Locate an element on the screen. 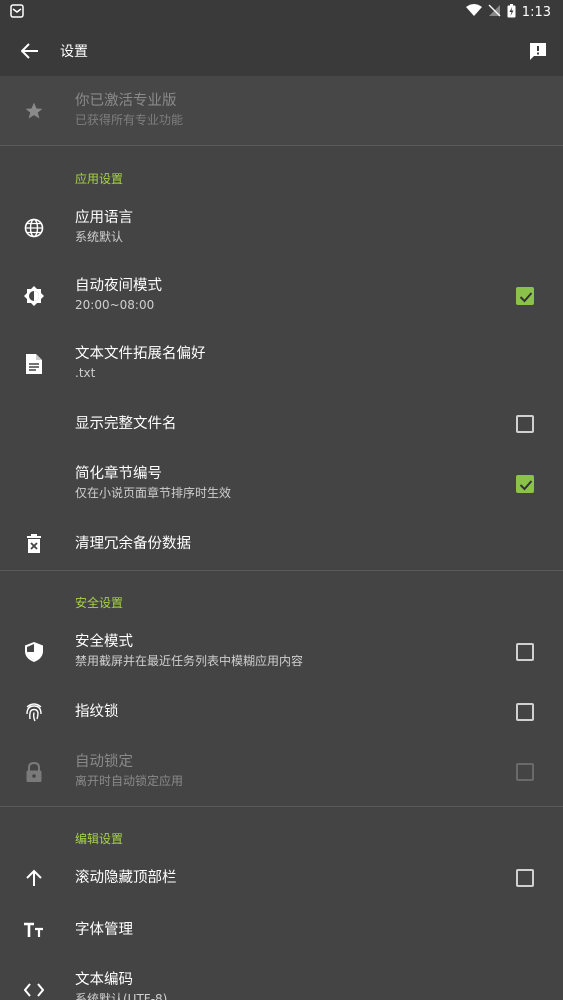 This screenshot has height=1000, width=563. section-edit-settings: 编辑设置 is located at coordinates (99, 839).